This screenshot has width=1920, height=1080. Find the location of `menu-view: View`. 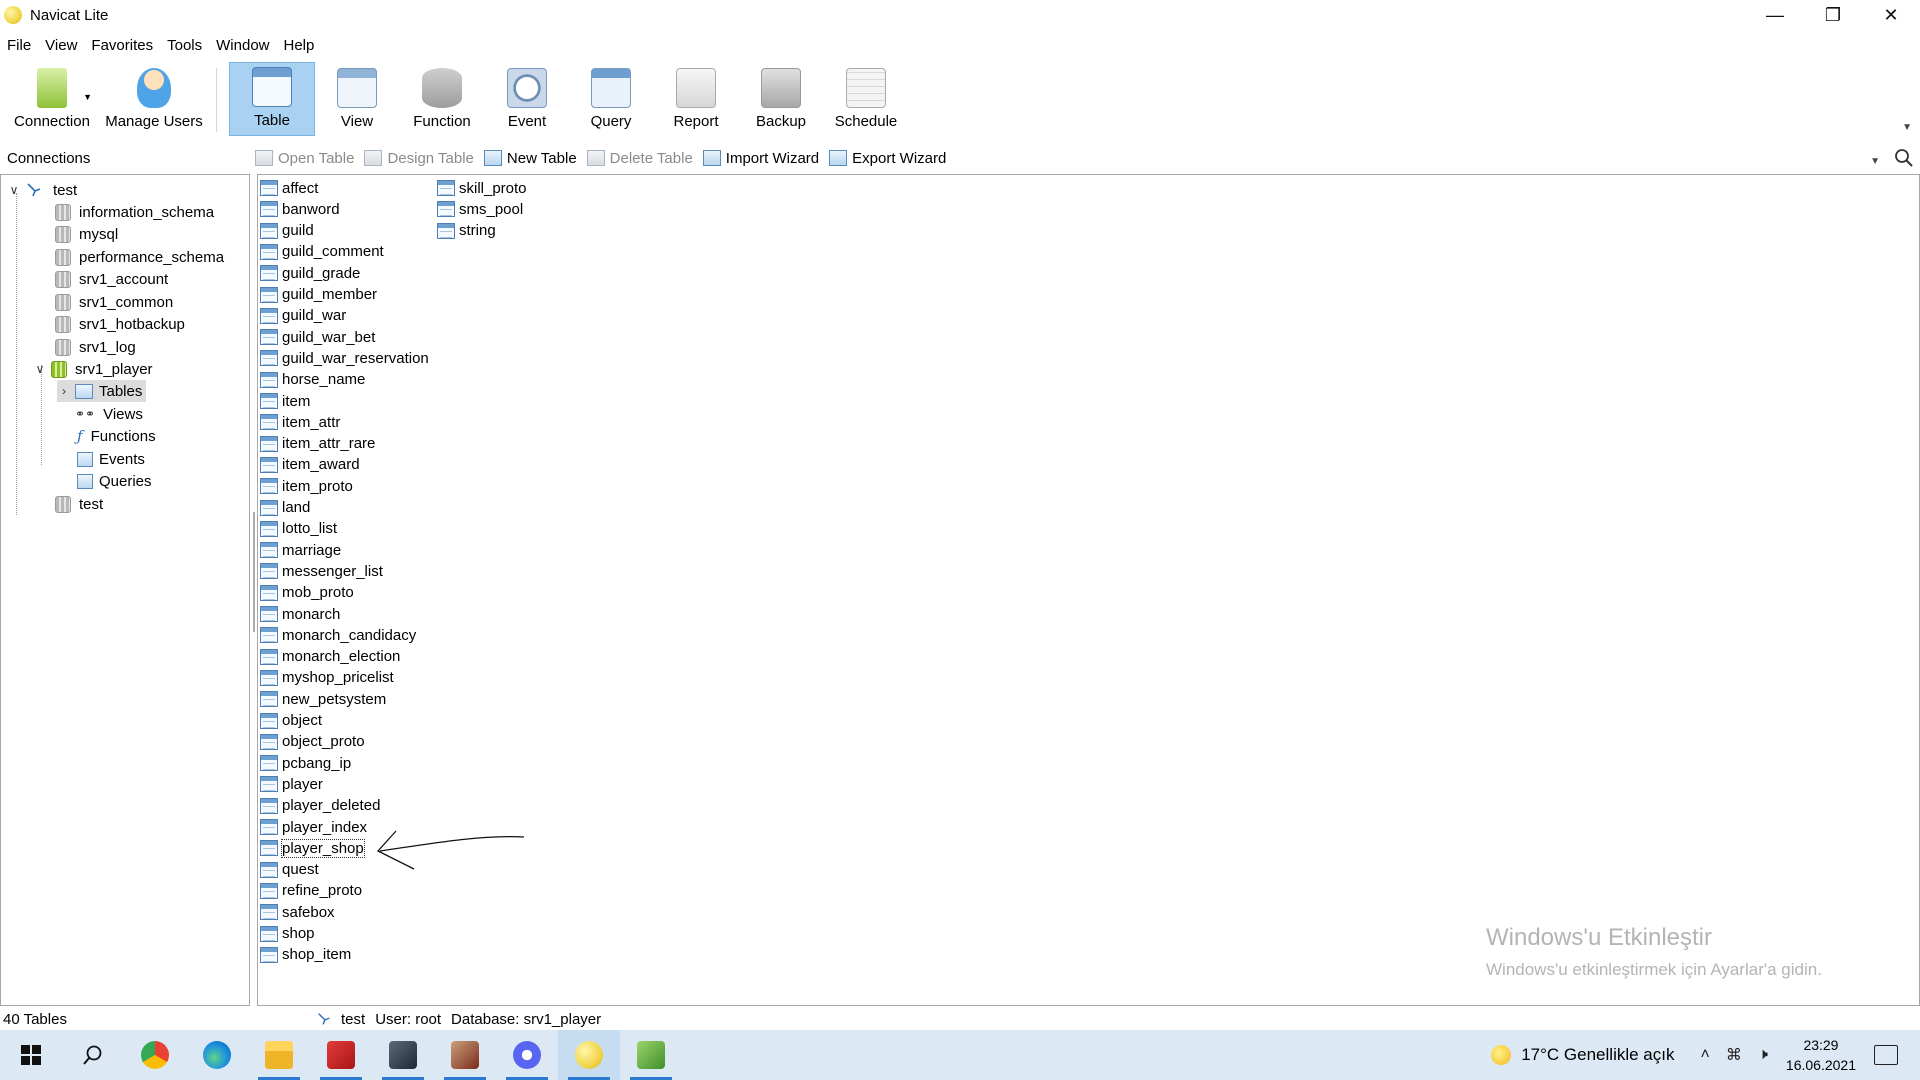

menu-view: View is located at coordinates (61, 45).